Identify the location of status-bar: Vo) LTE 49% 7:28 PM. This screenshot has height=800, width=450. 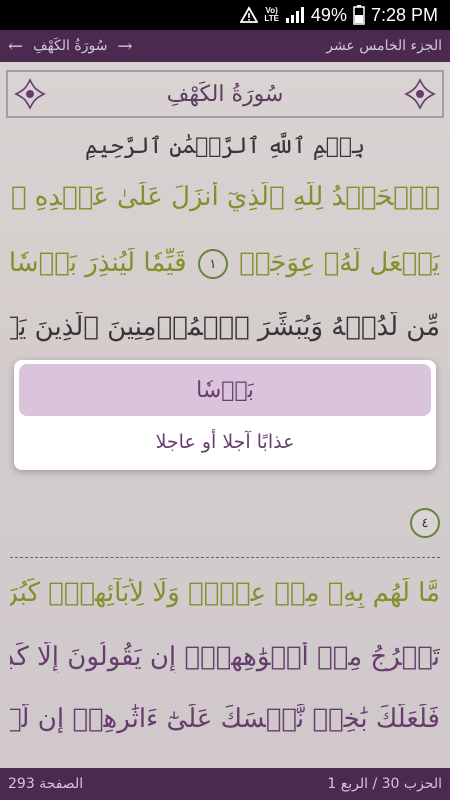
(225, 15).